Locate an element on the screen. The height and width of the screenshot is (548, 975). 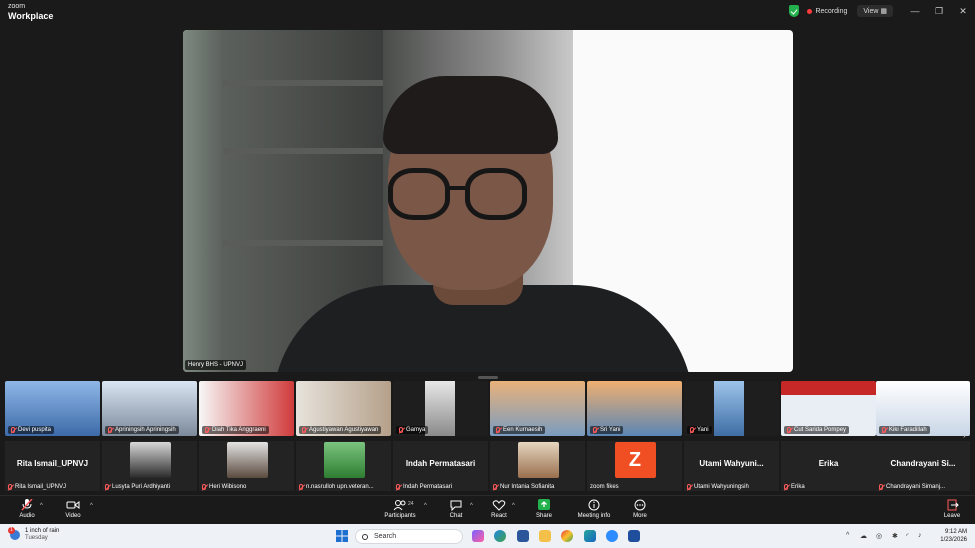
video-tile-label: Diah Tika Anggraeni is located at coordinates (235, 430).